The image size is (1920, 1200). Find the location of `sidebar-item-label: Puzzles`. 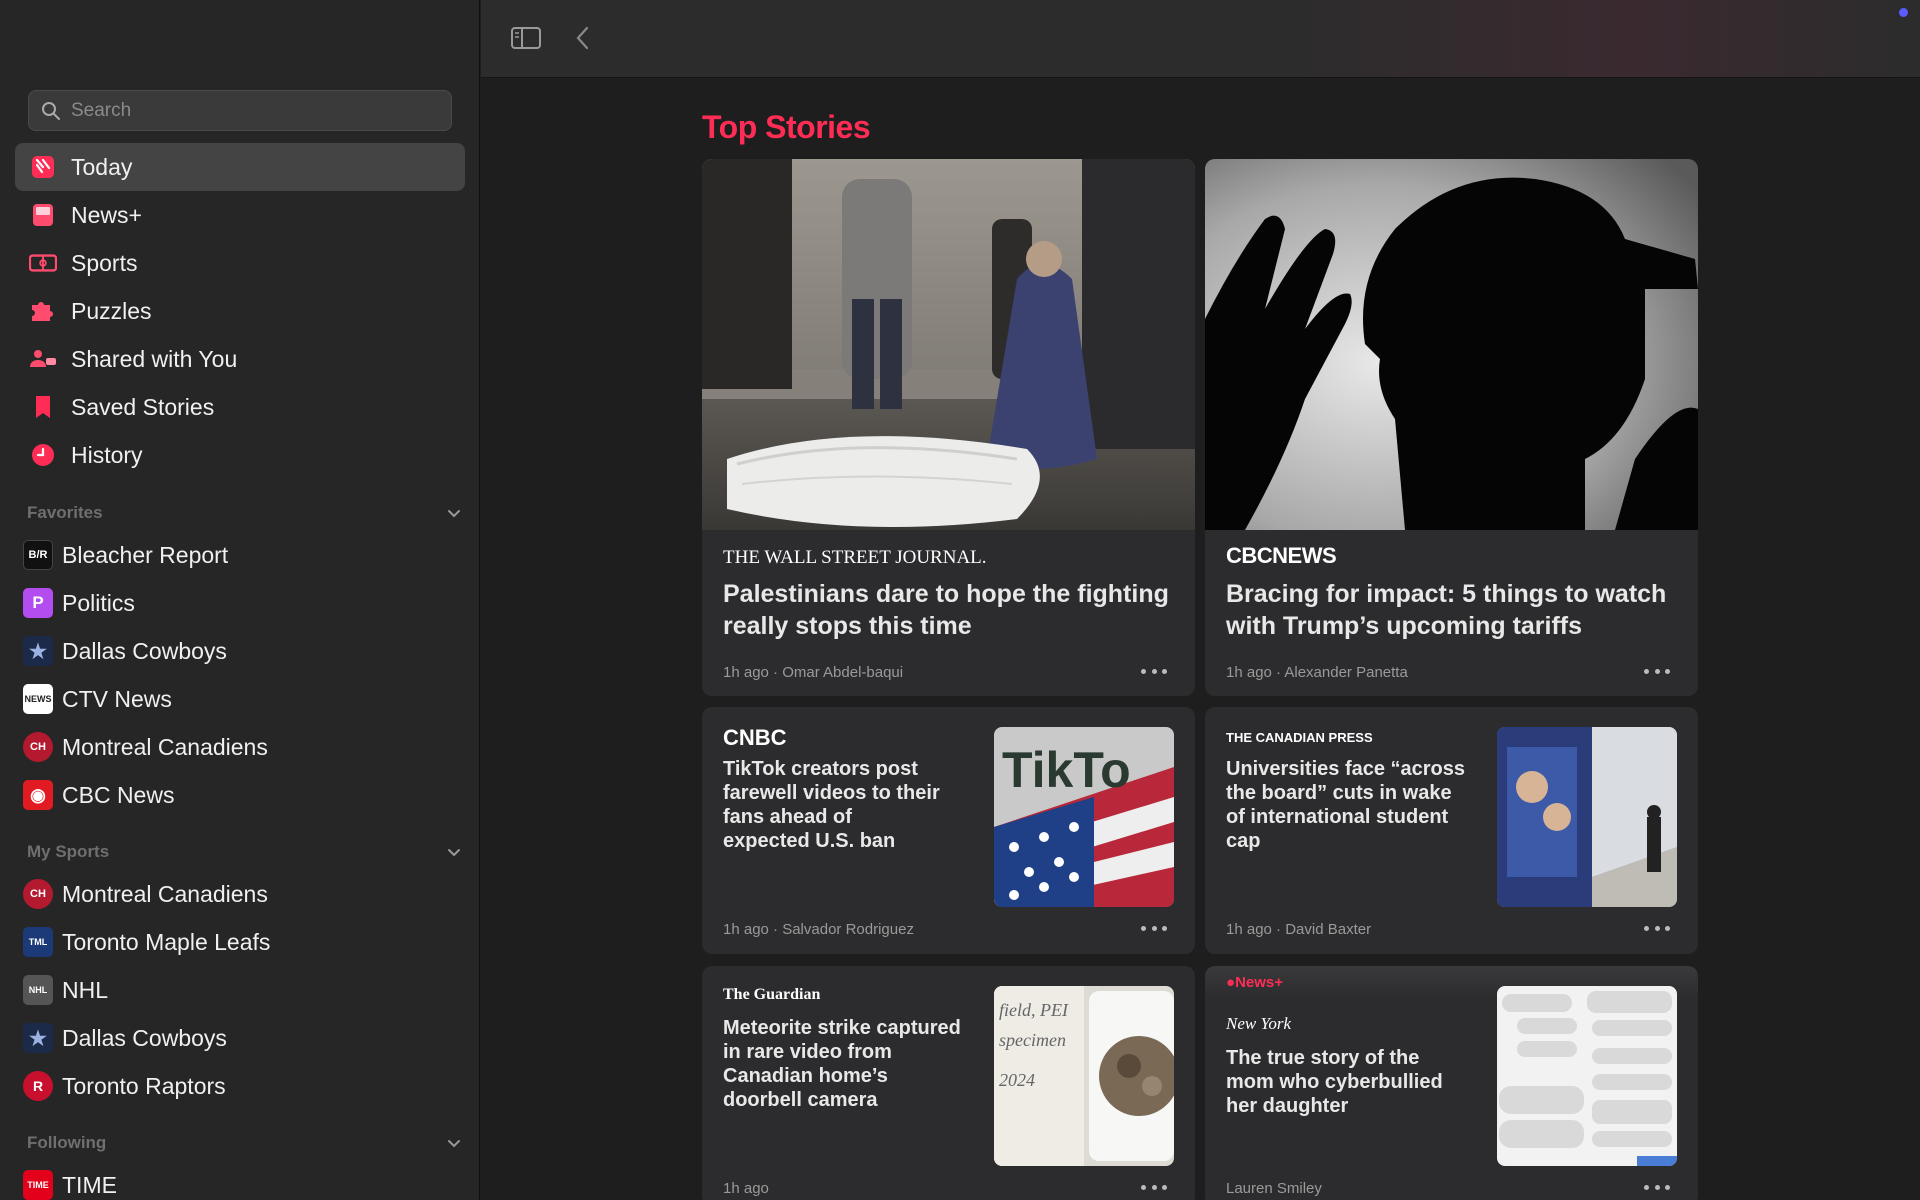

sidebar-item-label: Puzzles is located at coordinates (111, 310).